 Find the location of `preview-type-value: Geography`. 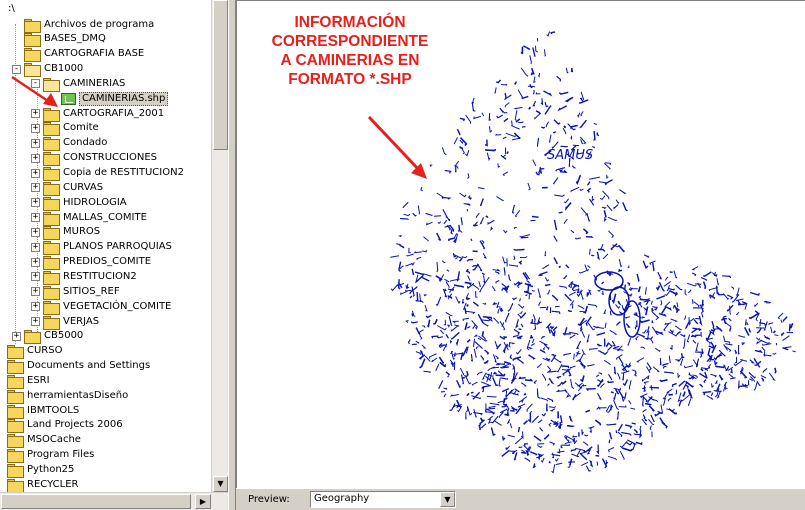

preview-type-value: Geography is located at coordinates (342, 498).